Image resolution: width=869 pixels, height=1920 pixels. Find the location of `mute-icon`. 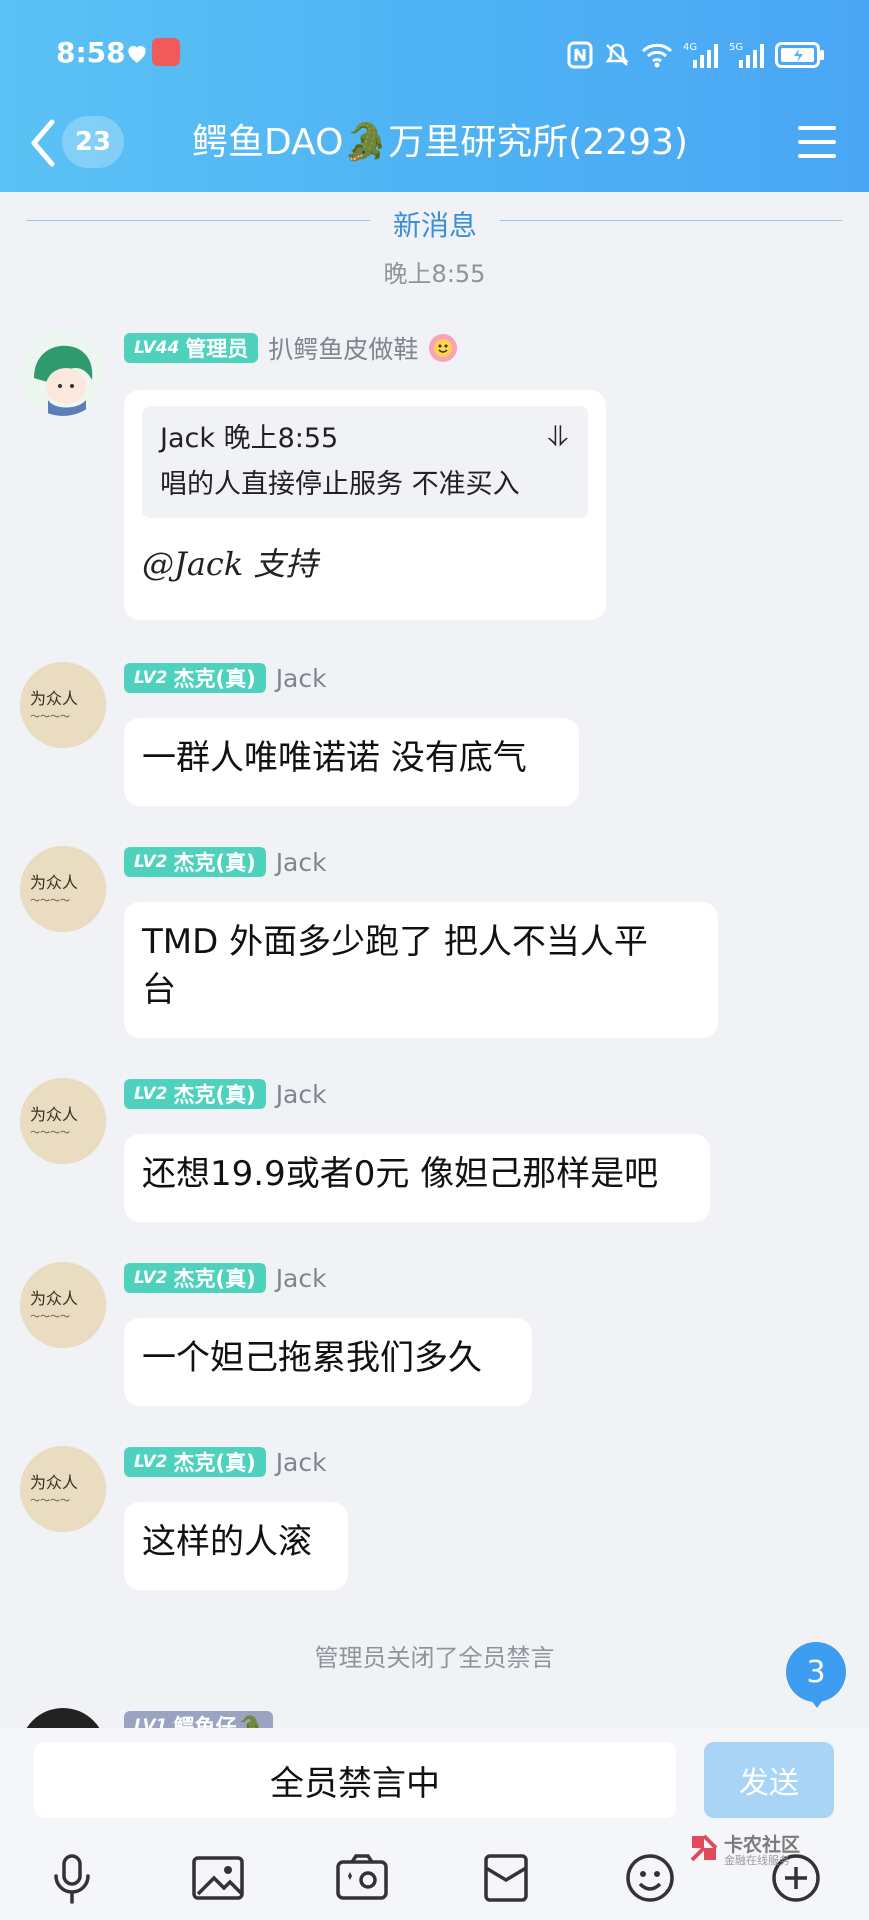

mute-icon is located at coordinates (617, 54).